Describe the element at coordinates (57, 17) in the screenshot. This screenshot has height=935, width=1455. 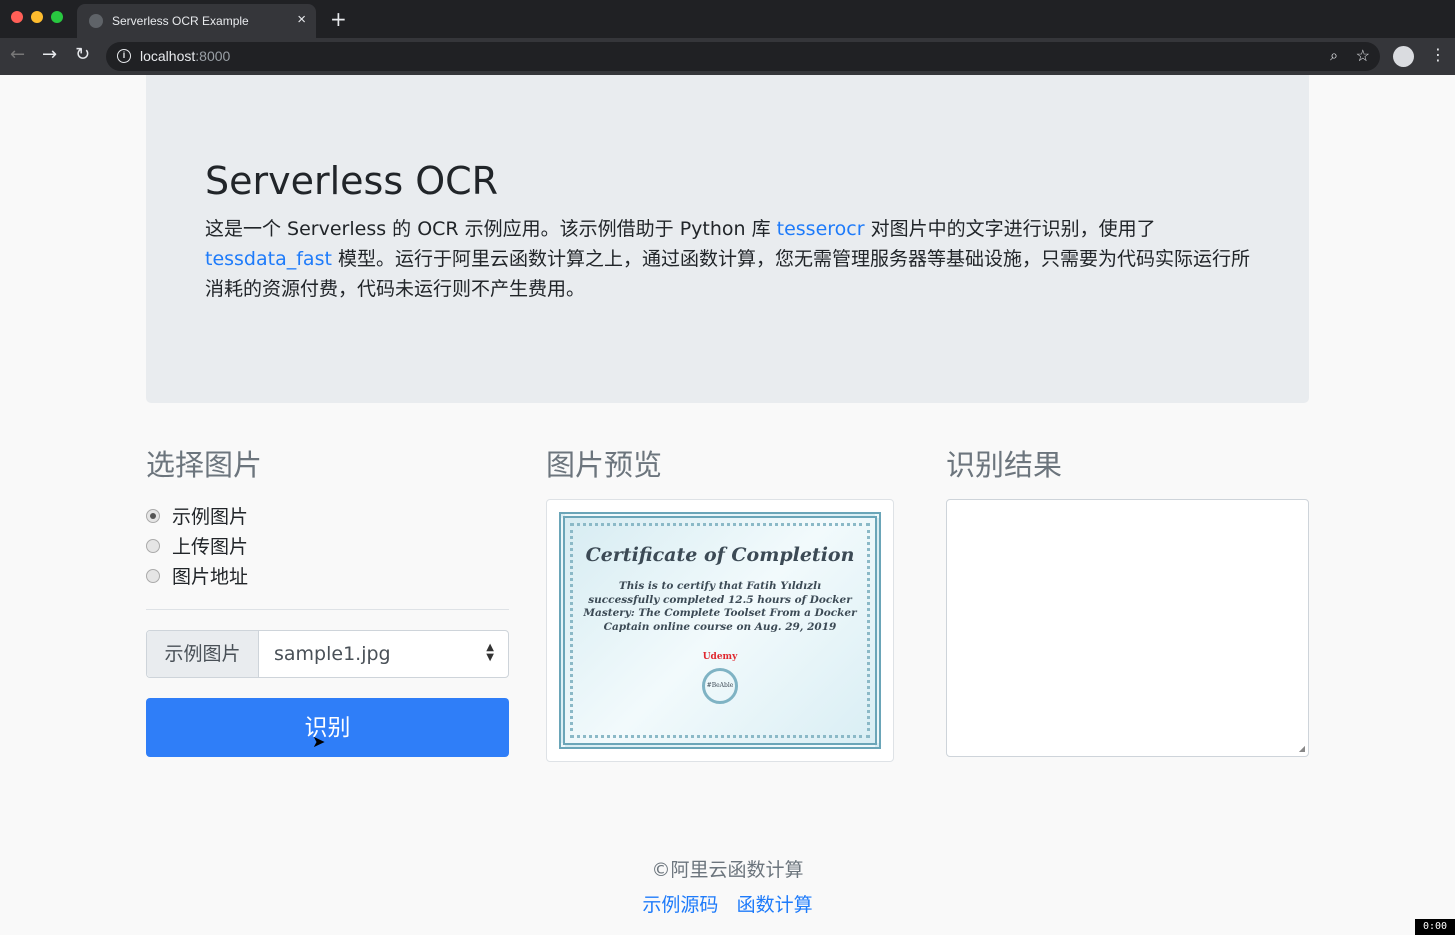
I see `maximize-window-button` at that location.